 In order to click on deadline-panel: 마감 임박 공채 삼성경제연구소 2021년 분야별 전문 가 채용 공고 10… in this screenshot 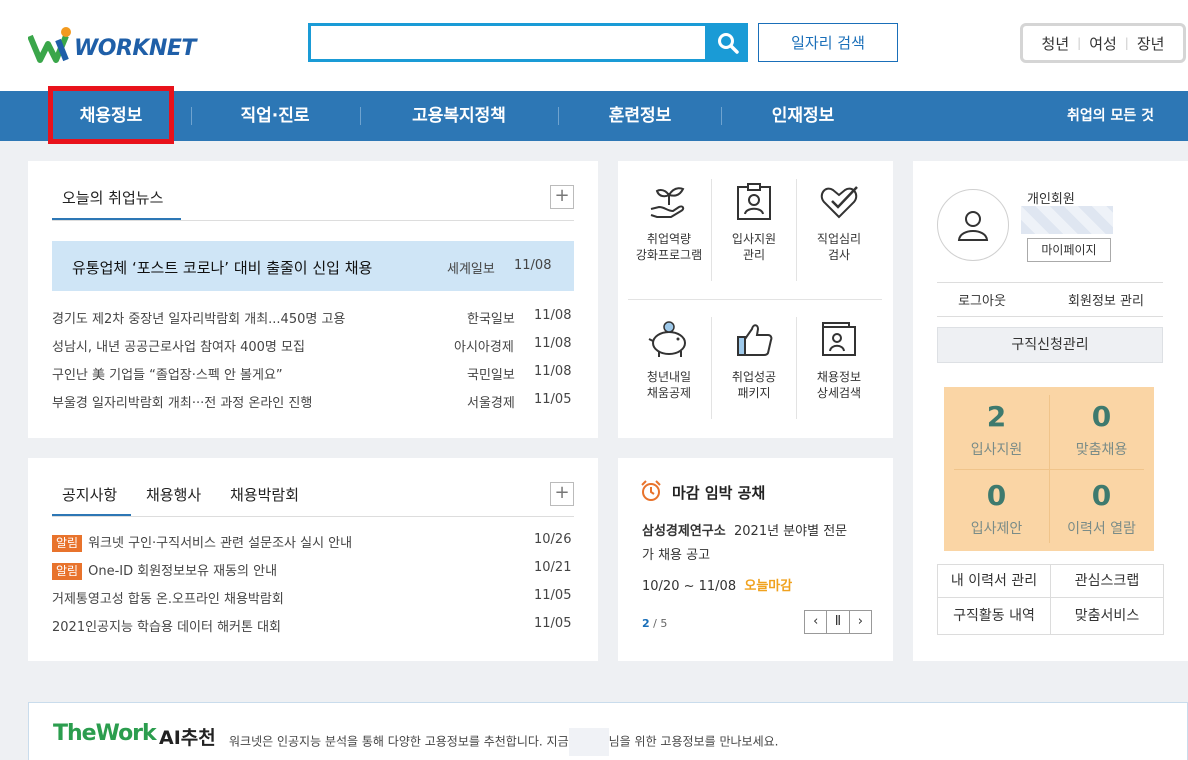, I will do `click(755, 559)`.